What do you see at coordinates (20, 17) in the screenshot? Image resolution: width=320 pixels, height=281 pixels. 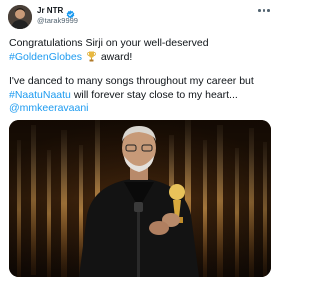 I see `avatar` at bounding box center [20, 17].